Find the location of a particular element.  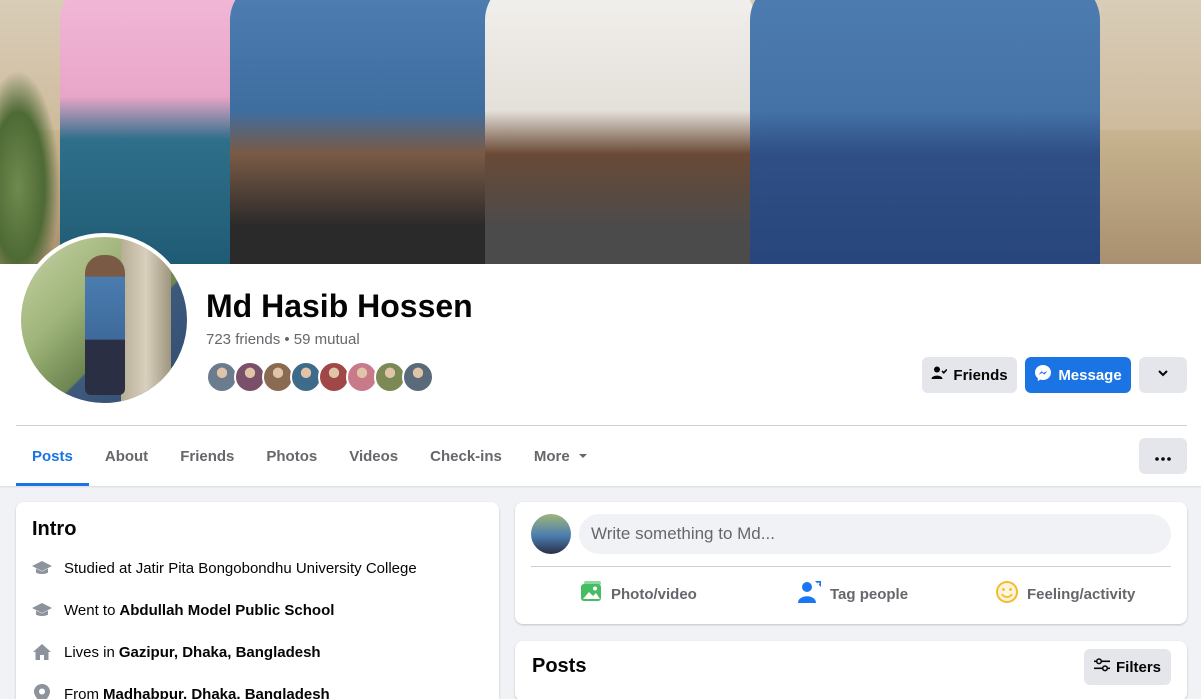

ellipsis-icon is located at coordinates (1163, 456).